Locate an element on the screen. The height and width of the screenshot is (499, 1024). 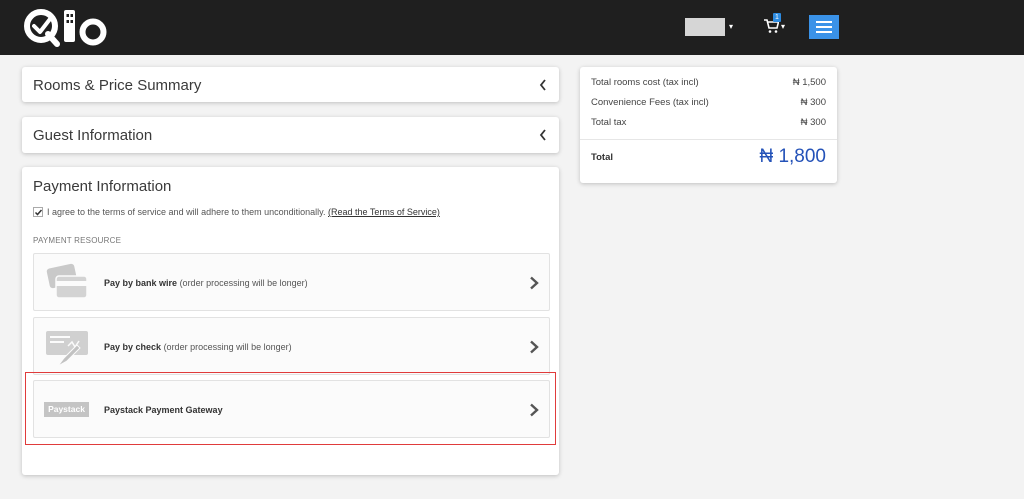
guest-information-panel: Guest Information is located at coordinates (290, 135).